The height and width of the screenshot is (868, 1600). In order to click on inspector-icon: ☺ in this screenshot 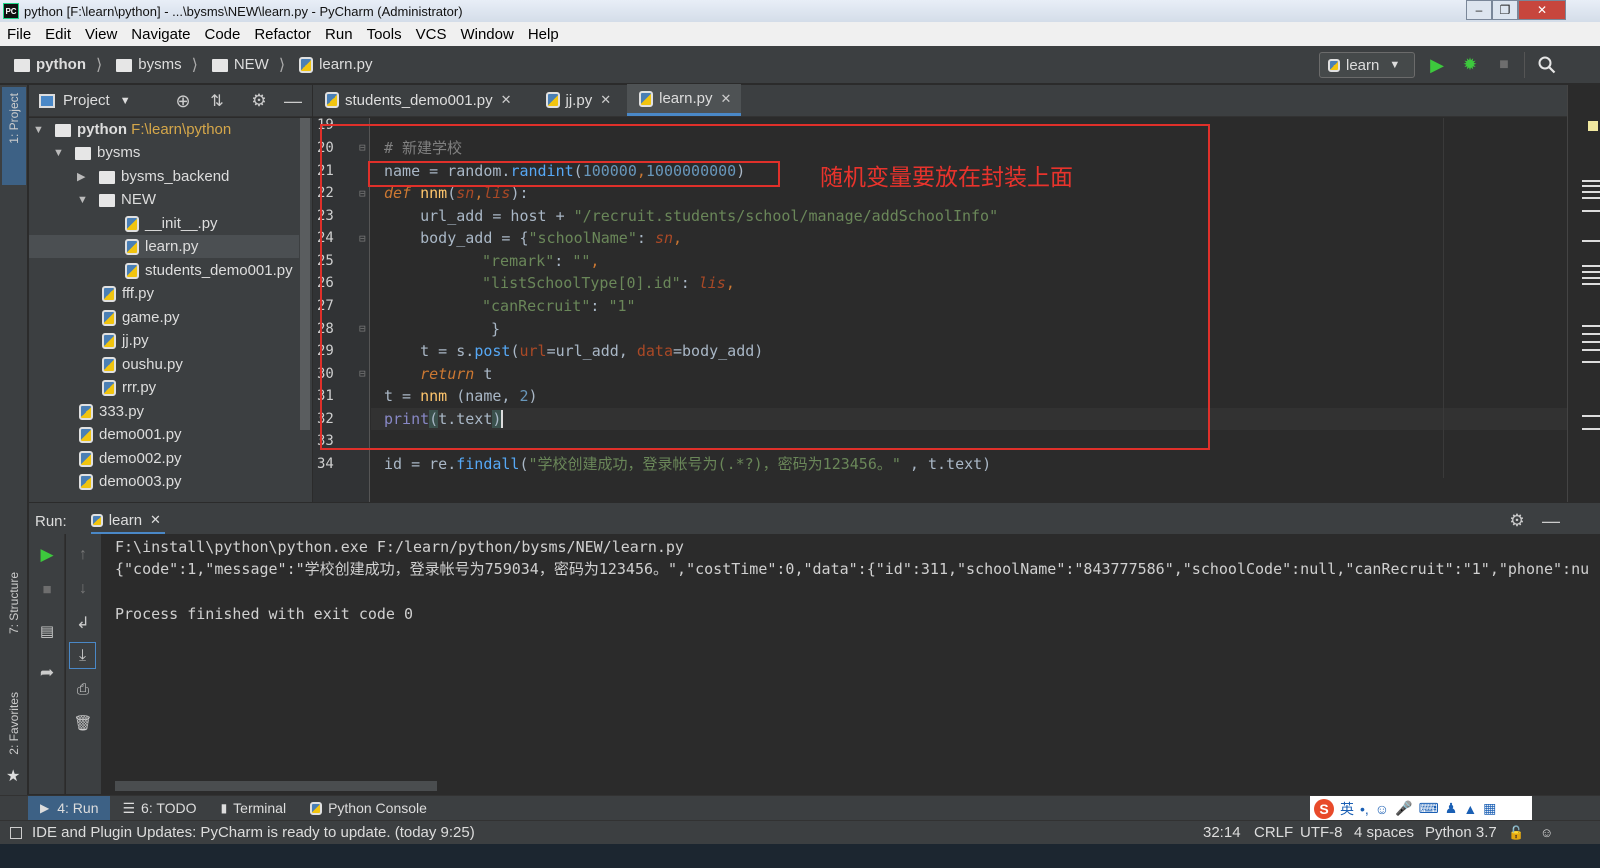, I will do `click(1546, 832)`.